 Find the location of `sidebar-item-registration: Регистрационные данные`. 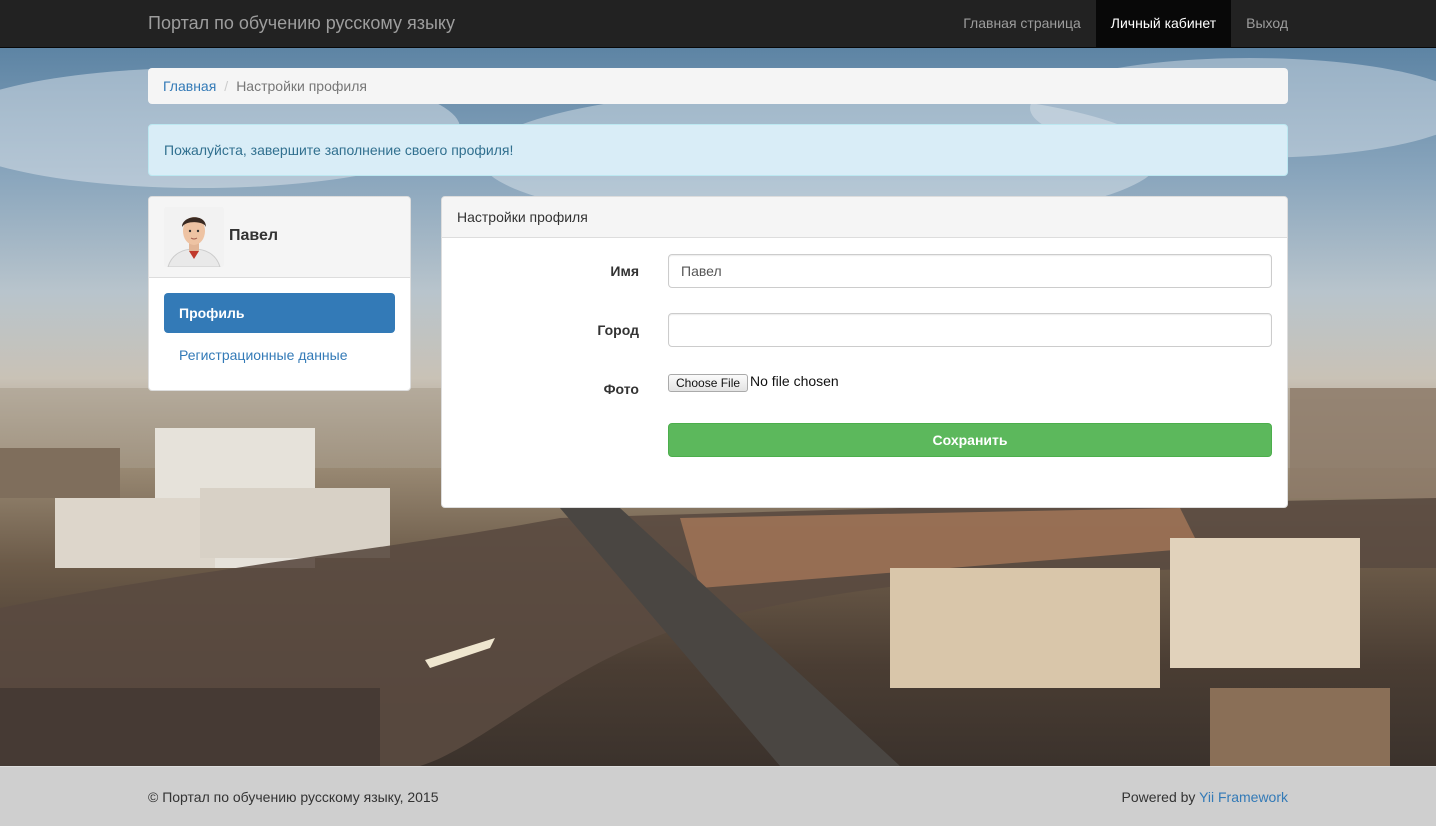

sidebar-item-registration: Регистрационные данные is located at coordinates (279, 355).